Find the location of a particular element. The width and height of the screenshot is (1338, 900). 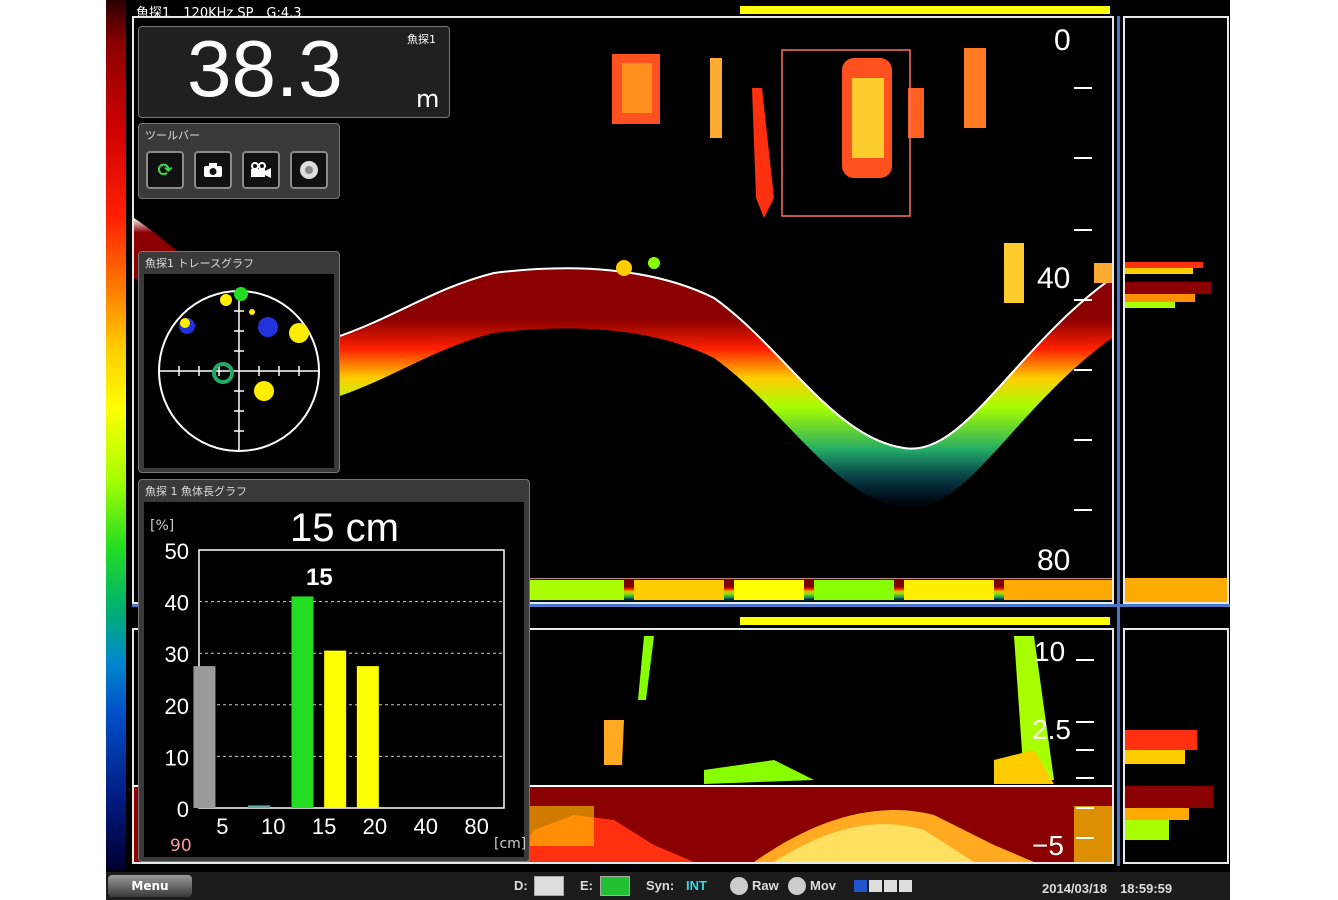

d-label: D: is located at coordinates (521, 885).